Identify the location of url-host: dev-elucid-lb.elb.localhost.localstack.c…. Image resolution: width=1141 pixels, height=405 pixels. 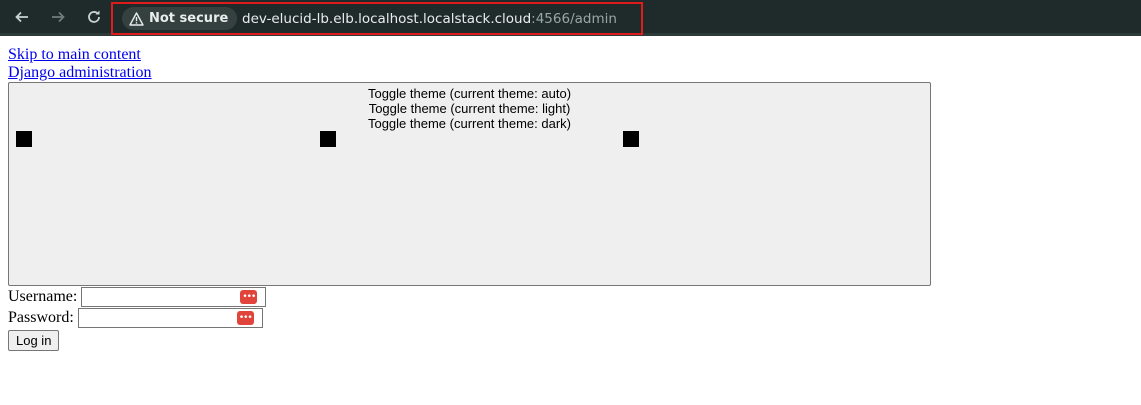
(387, 19).